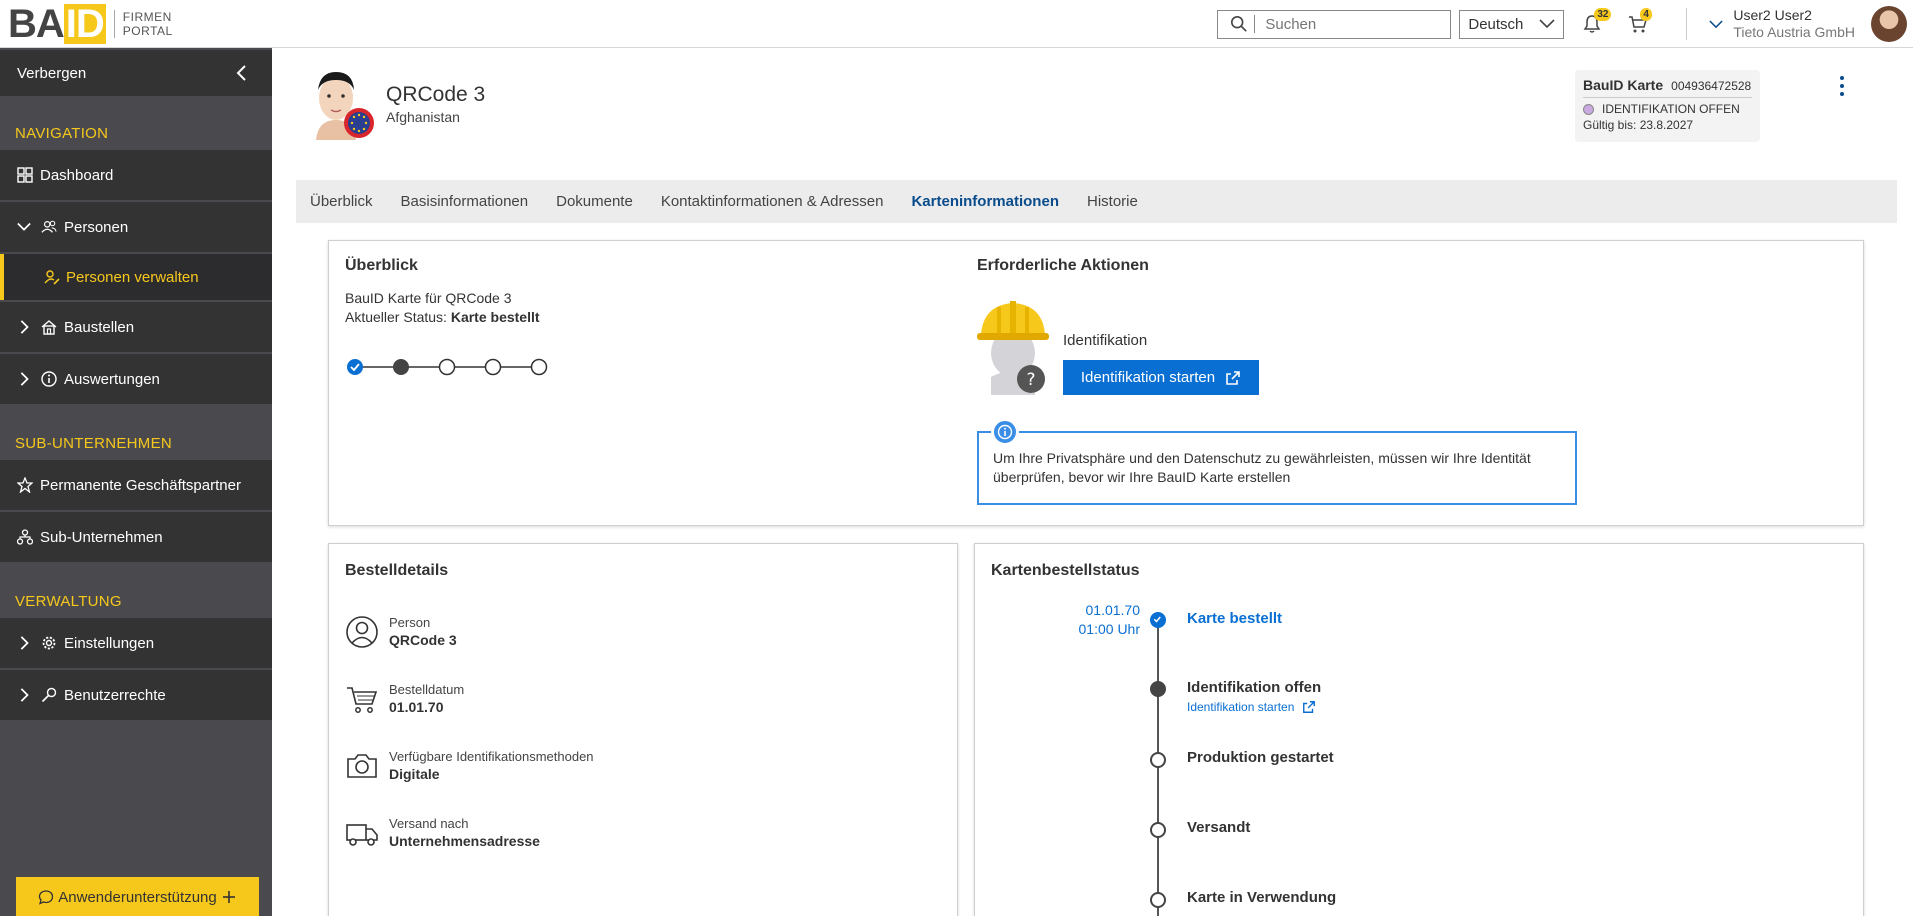 This screenshot has height=916, width=1913. What do you see at coordinates (362, 834) in the screenshot?
I see `truck-icon` at bounding box center [362, 834].